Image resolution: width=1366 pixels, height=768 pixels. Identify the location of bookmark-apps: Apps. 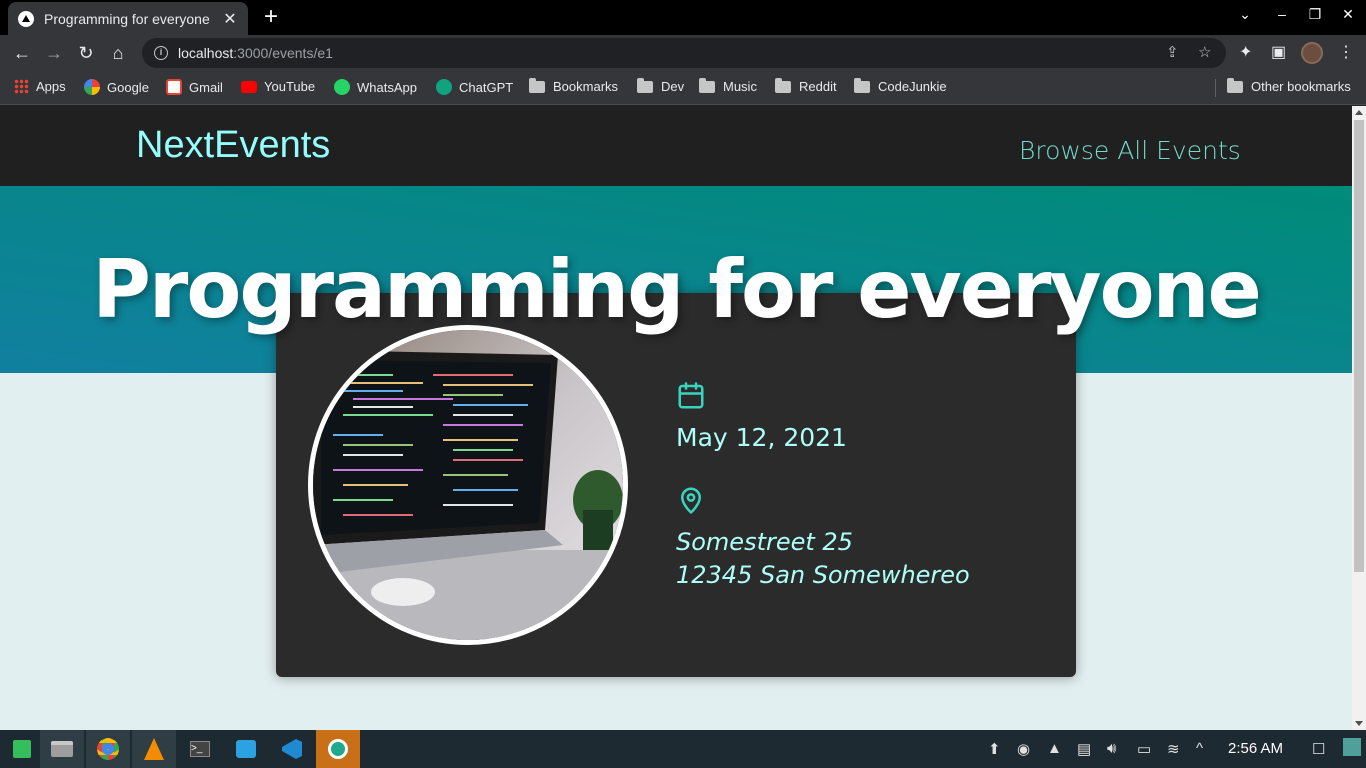
(40, 86).